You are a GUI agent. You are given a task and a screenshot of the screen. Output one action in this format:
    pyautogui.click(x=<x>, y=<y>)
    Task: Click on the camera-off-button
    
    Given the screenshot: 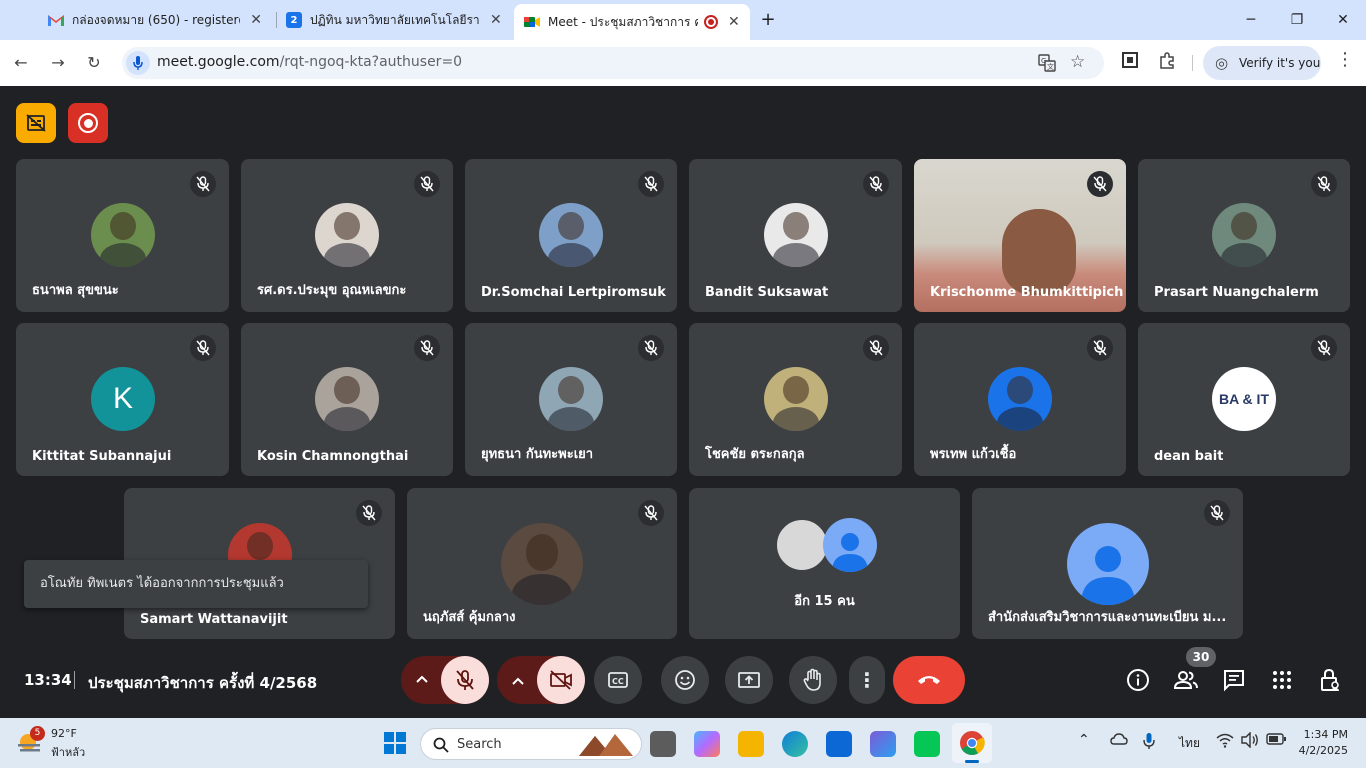 What is the action you would take?
    pyautogui.click(x=561, y=680)
    